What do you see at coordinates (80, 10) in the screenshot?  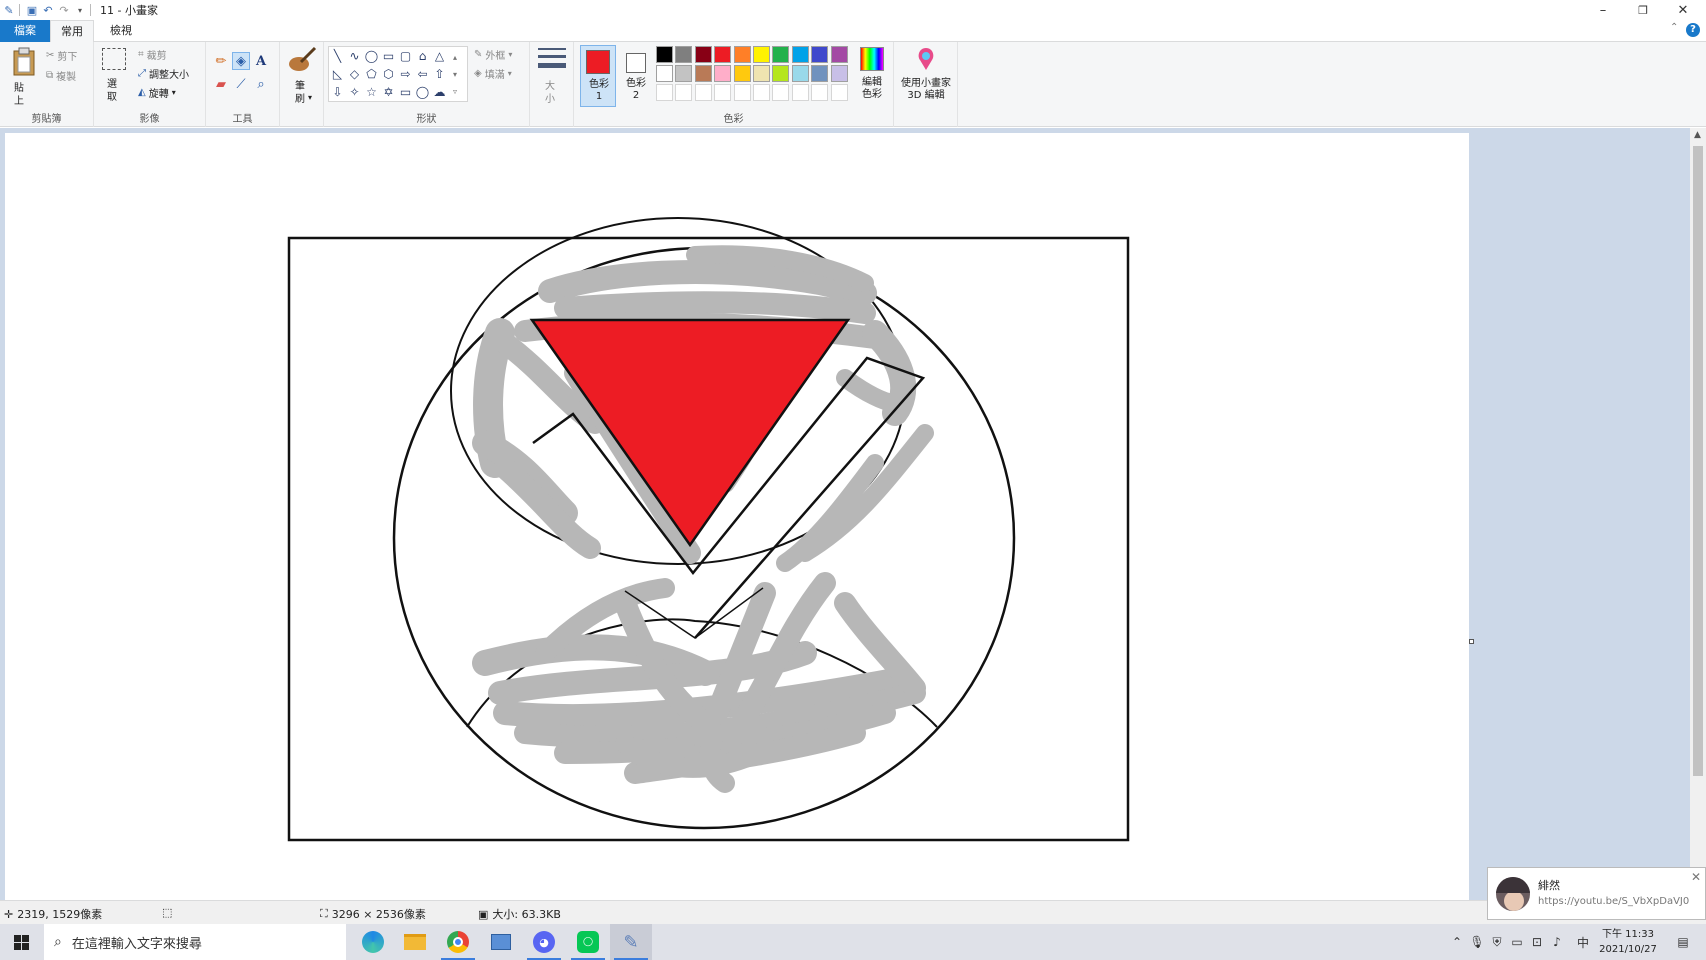 I see `customize-quick-access-icon: ▾` at bounding box center [80, 10].